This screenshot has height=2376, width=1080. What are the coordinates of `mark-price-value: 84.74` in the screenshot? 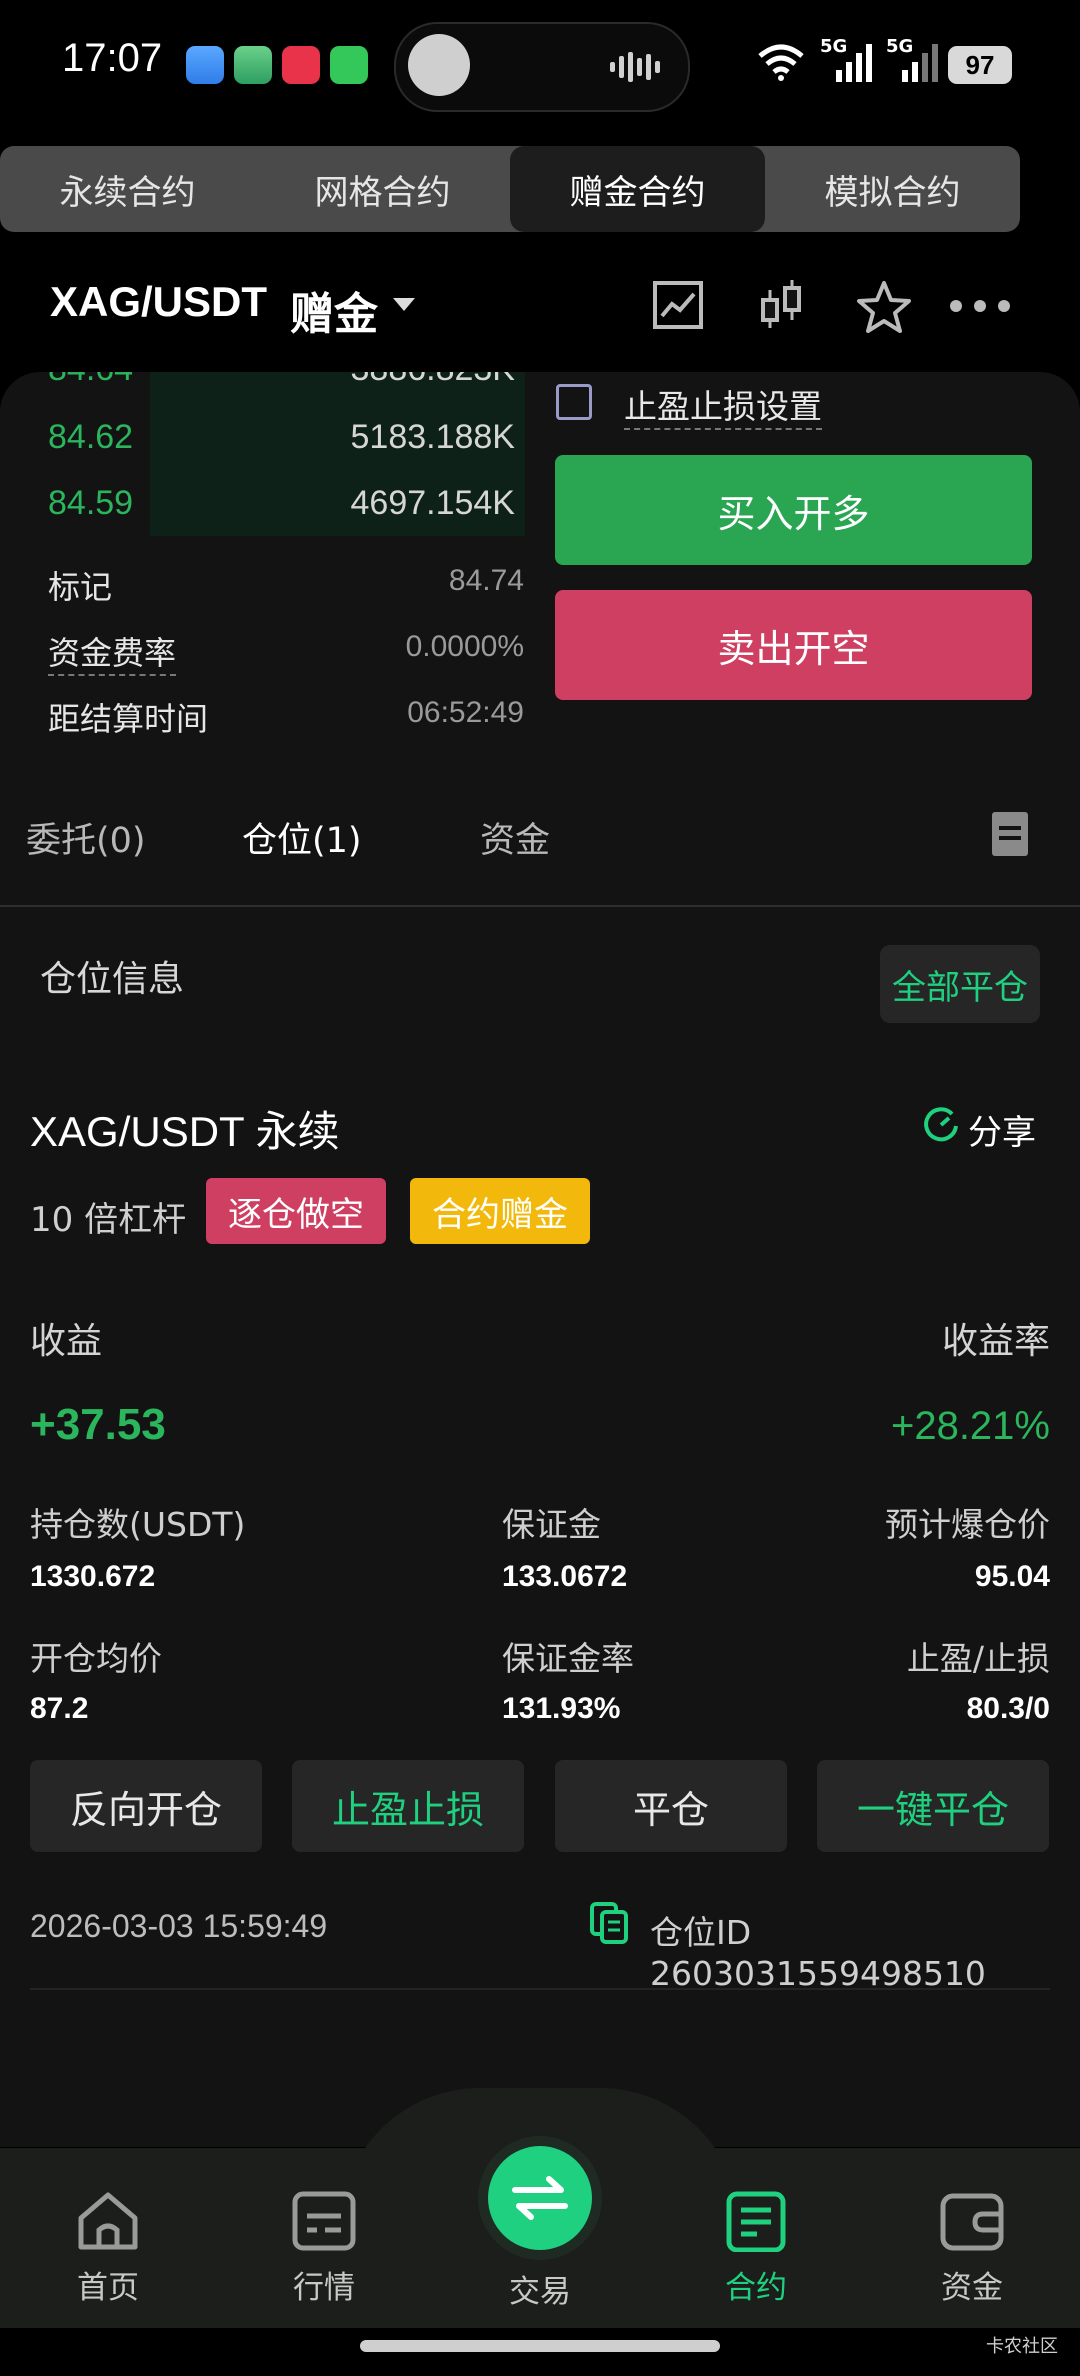 It's located at (486, 580).